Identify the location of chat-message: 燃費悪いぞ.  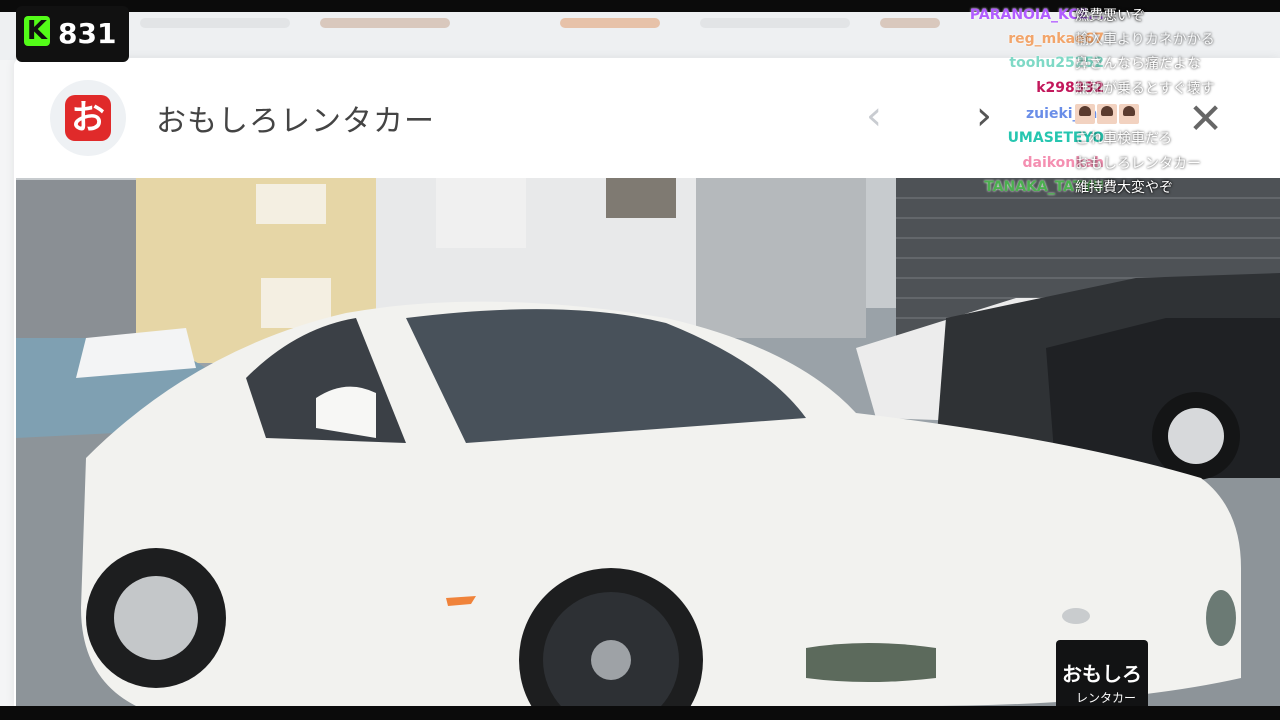
(1110, 16).